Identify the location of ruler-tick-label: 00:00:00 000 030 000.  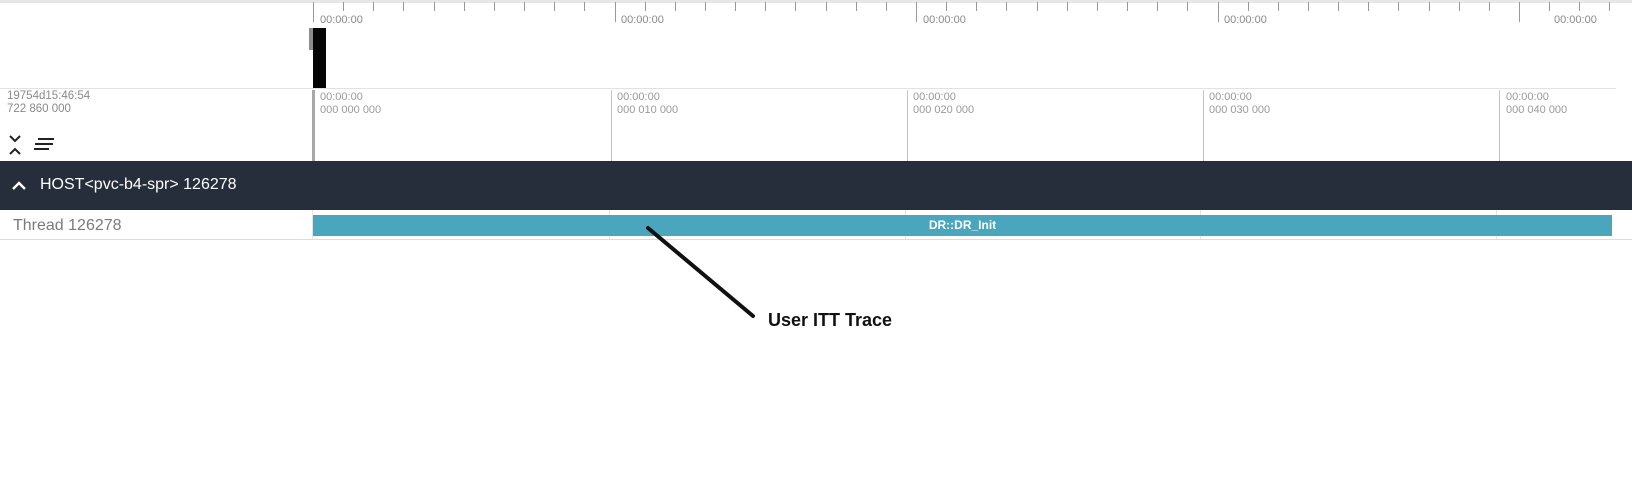
(1240, 103).